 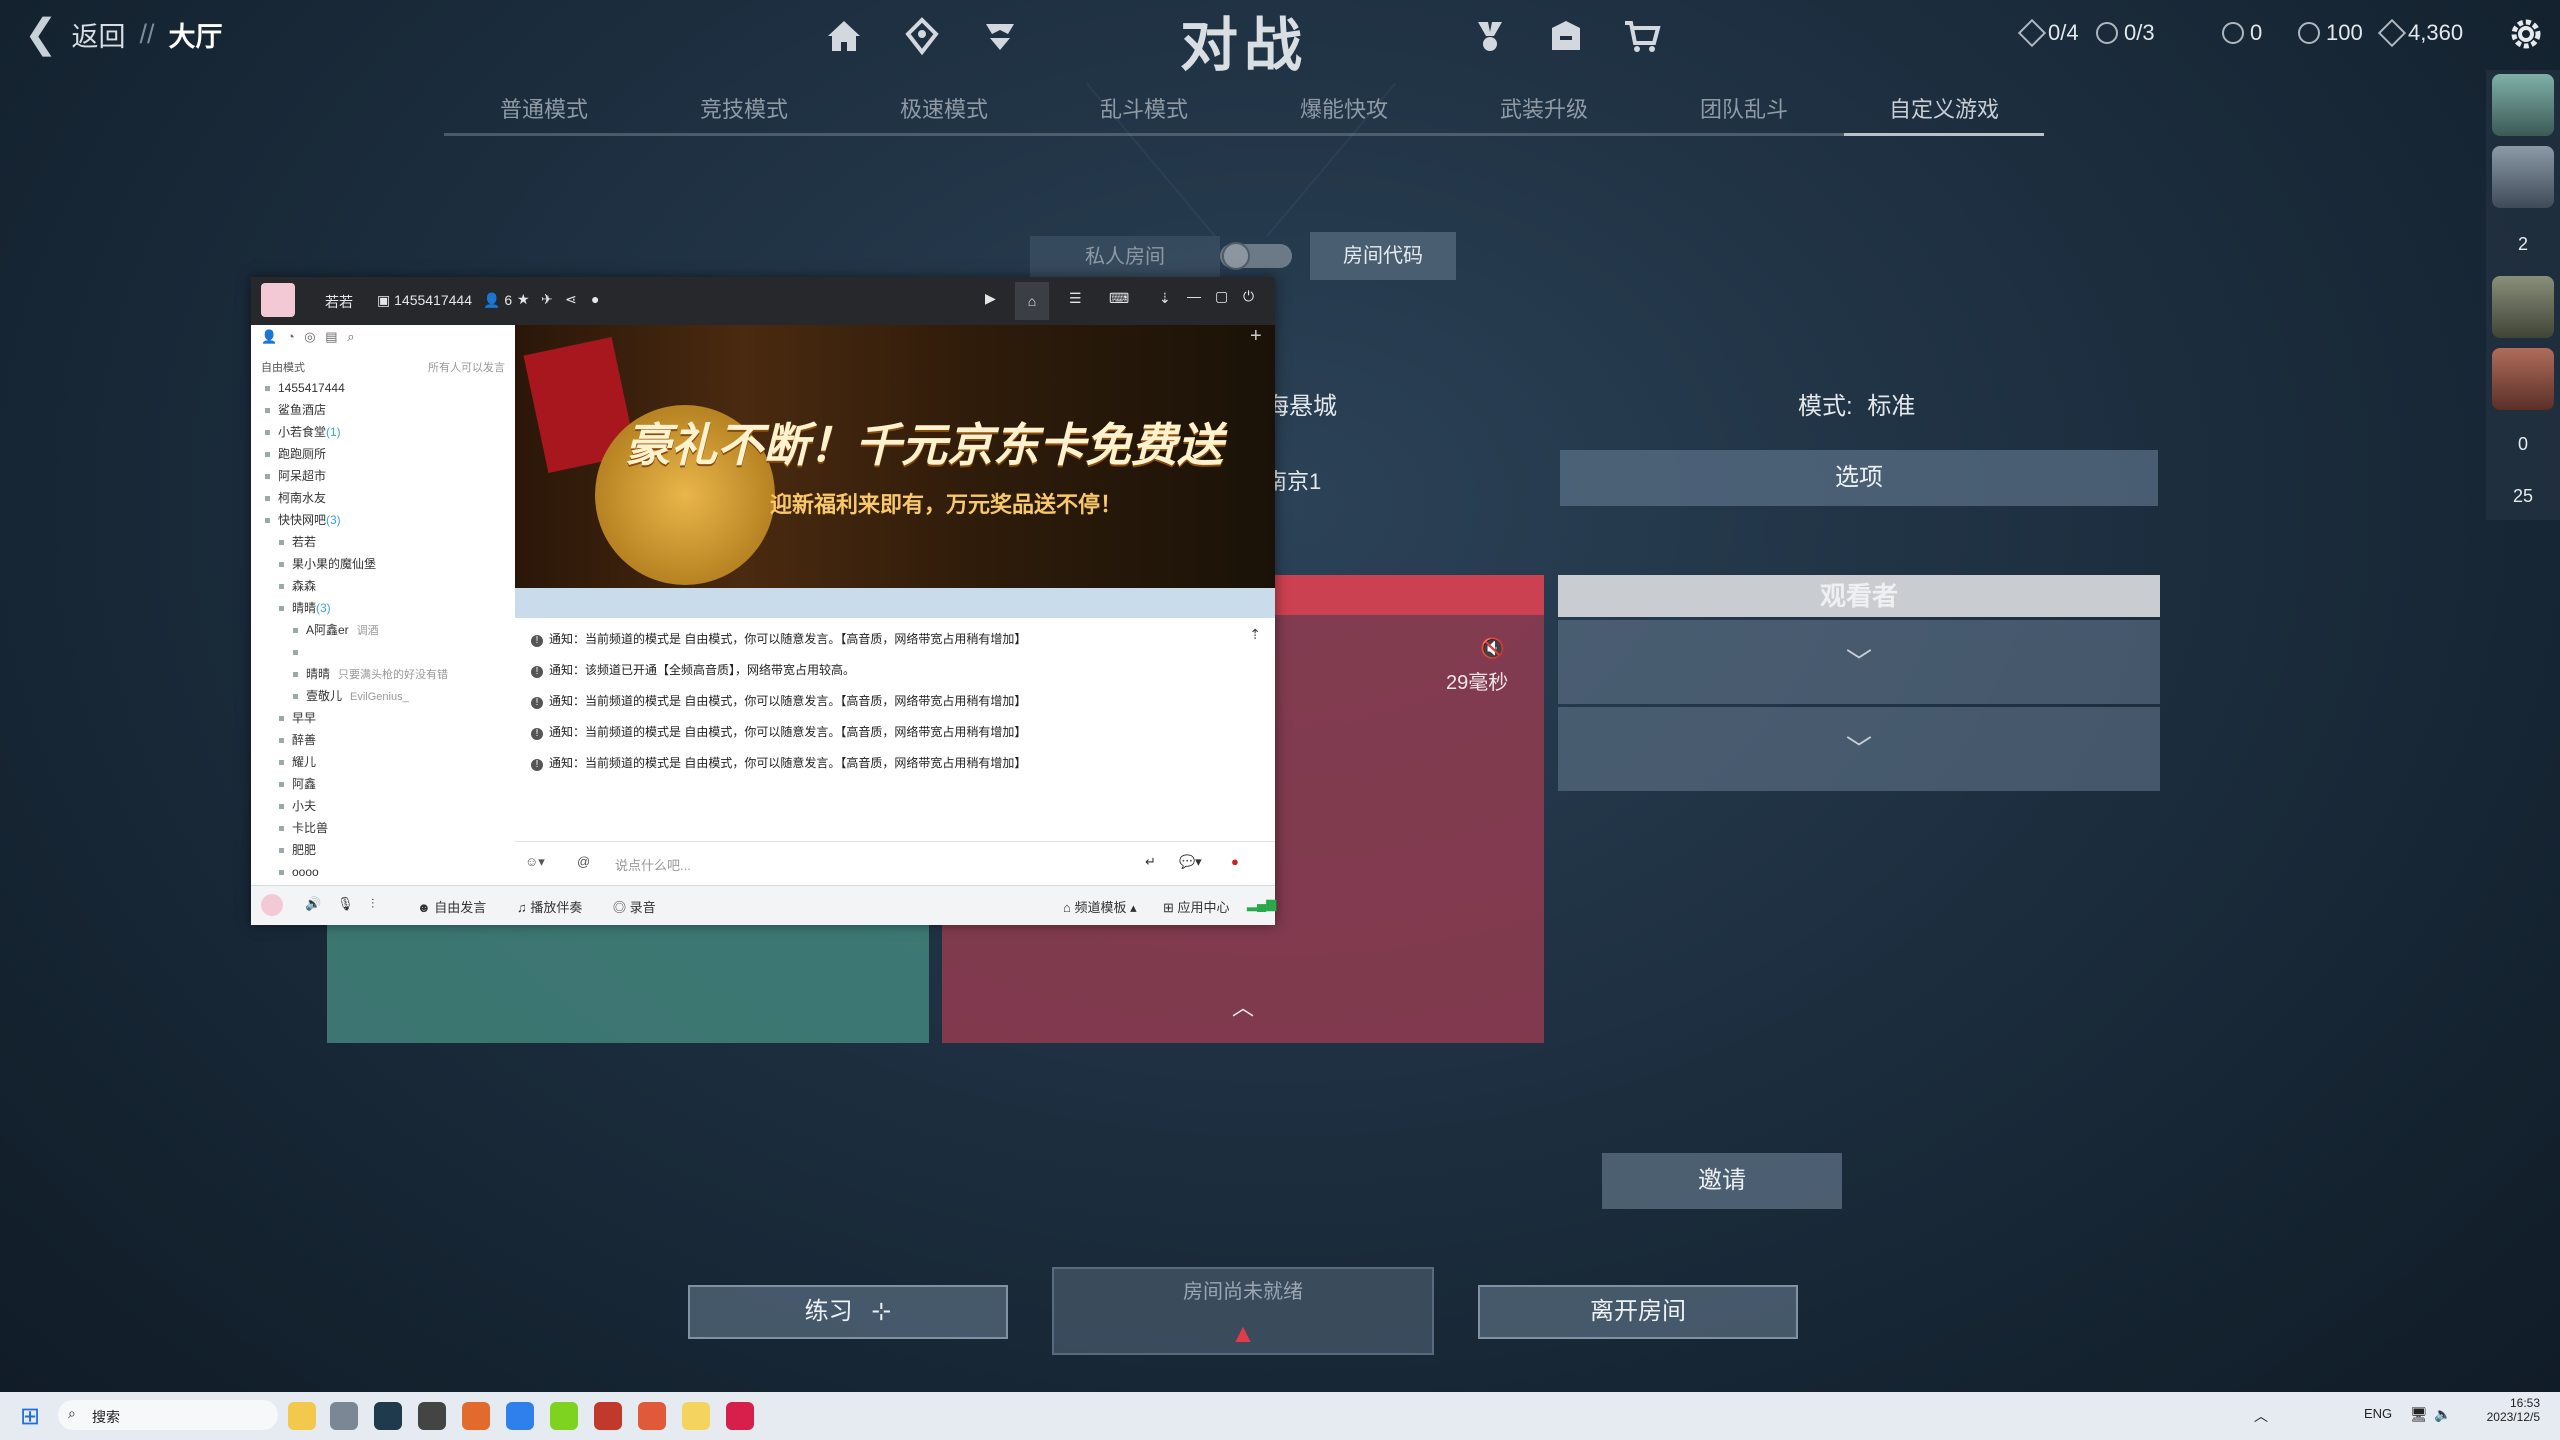 I want to click on channel-template-button: ⌂ 频道模板 ▴, so click(x=1100, y=906).